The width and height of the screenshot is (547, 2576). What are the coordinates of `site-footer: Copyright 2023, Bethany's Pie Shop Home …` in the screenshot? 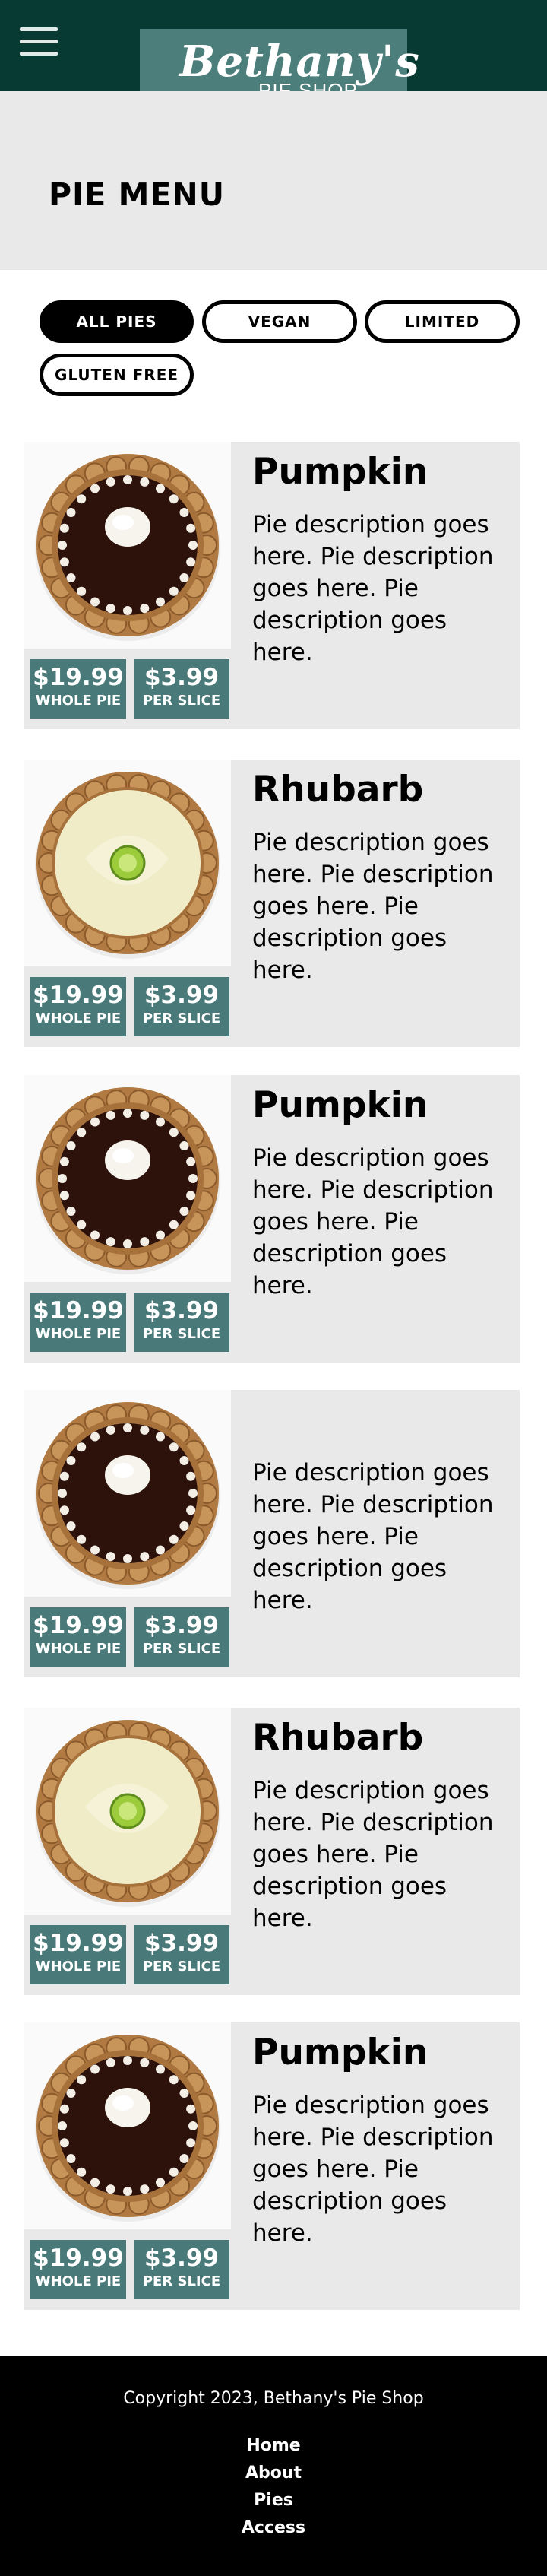 It's located at (273, 2466).